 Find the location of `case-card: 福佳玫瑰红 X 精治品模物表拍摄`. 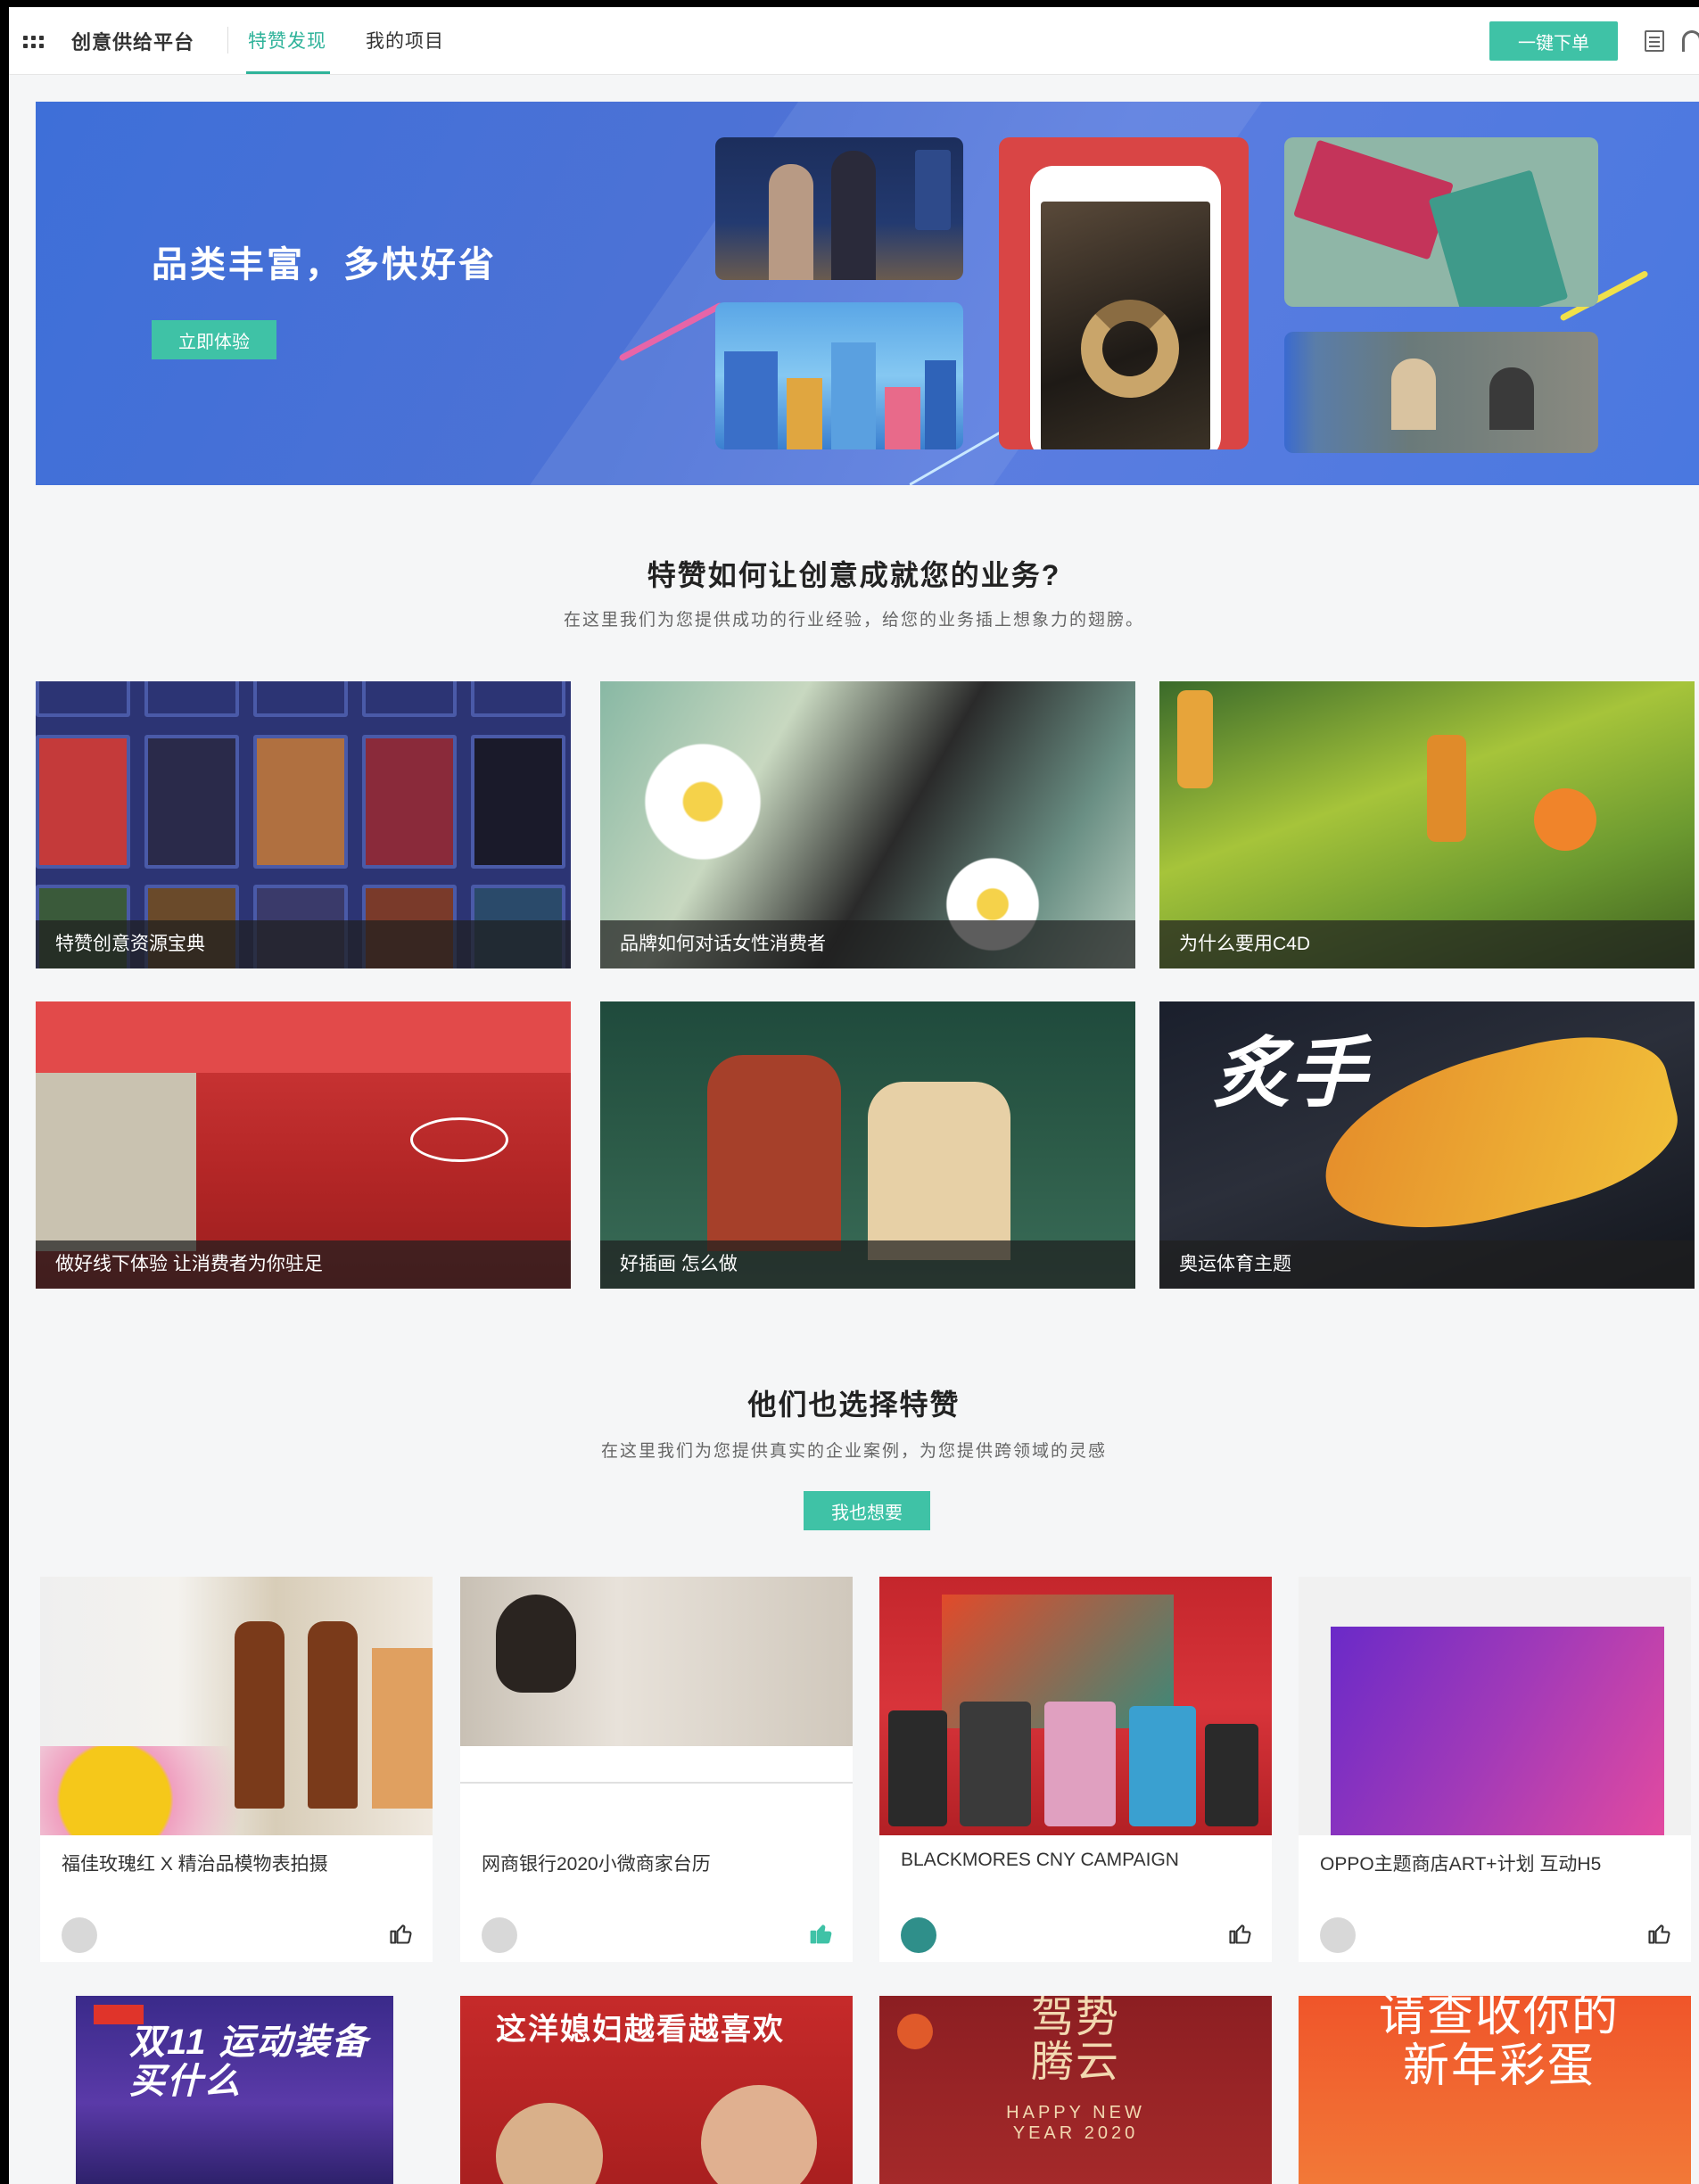

case-card: 福佳玫瑰红 X 精治品模物表拍摄 is located at coordinates (236, 1769).